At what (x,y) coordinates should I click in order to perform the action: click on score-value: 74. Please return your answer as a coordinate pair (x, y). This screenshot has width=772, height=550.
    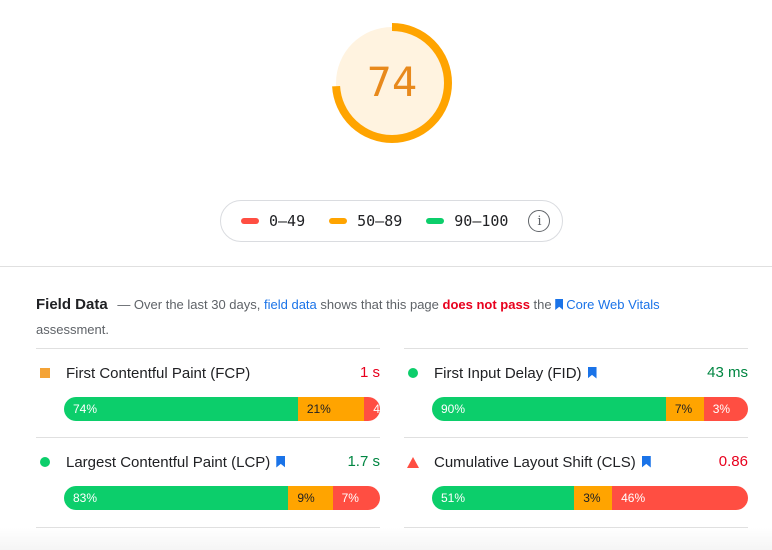
    Looking at the image, I should click on (392, 83).